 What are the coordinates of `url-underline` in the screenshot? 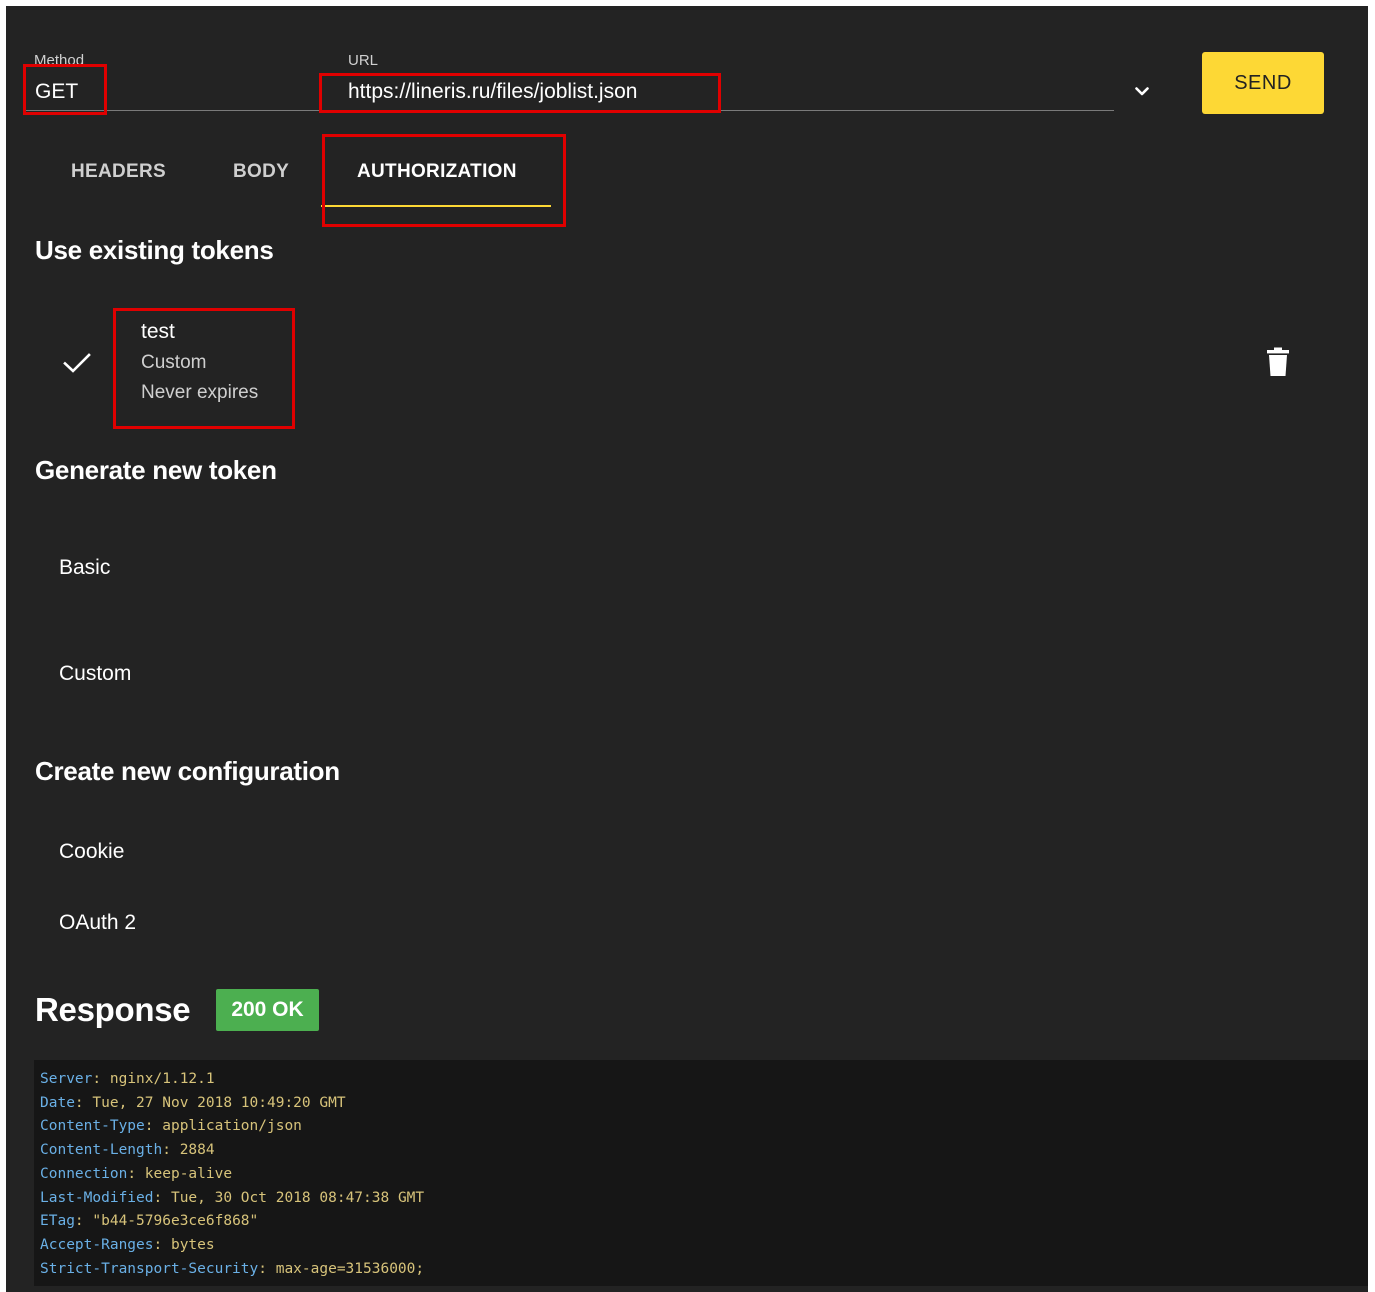 It's located at (717, 110).